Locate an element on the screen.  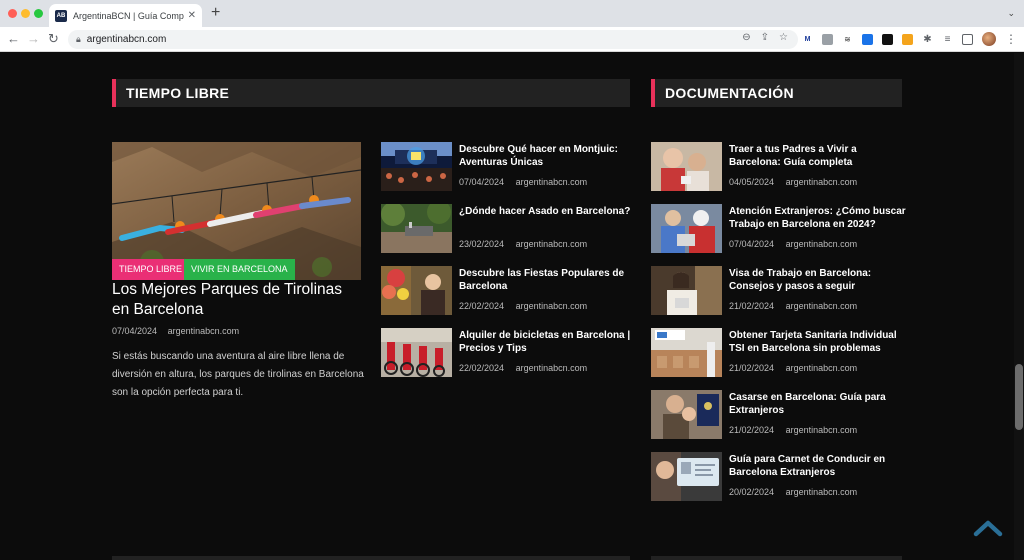
article-thumbnail-carnet is located at coordinates (686, 476).